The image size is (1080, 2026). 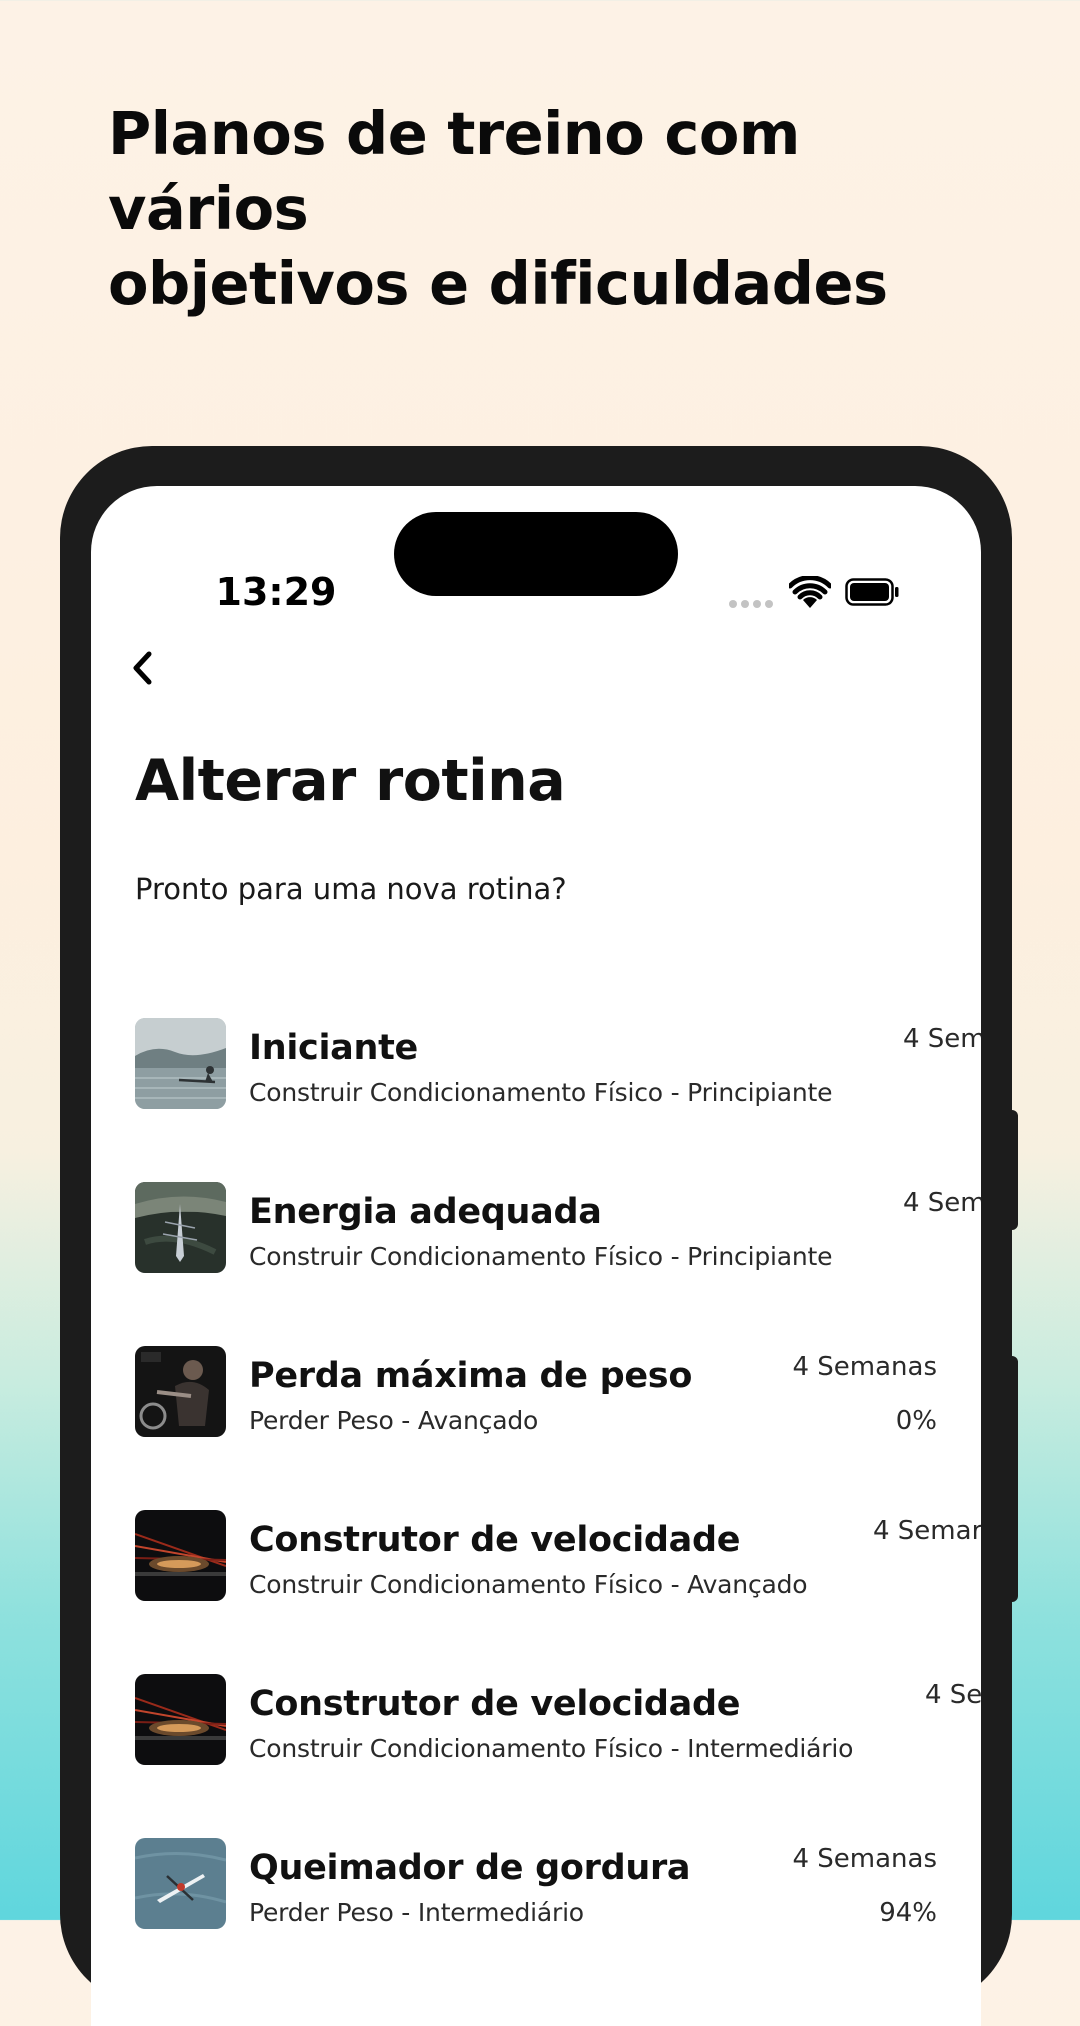 I want to click on page-title: Alterar rotina, so click(x=350, y=781).